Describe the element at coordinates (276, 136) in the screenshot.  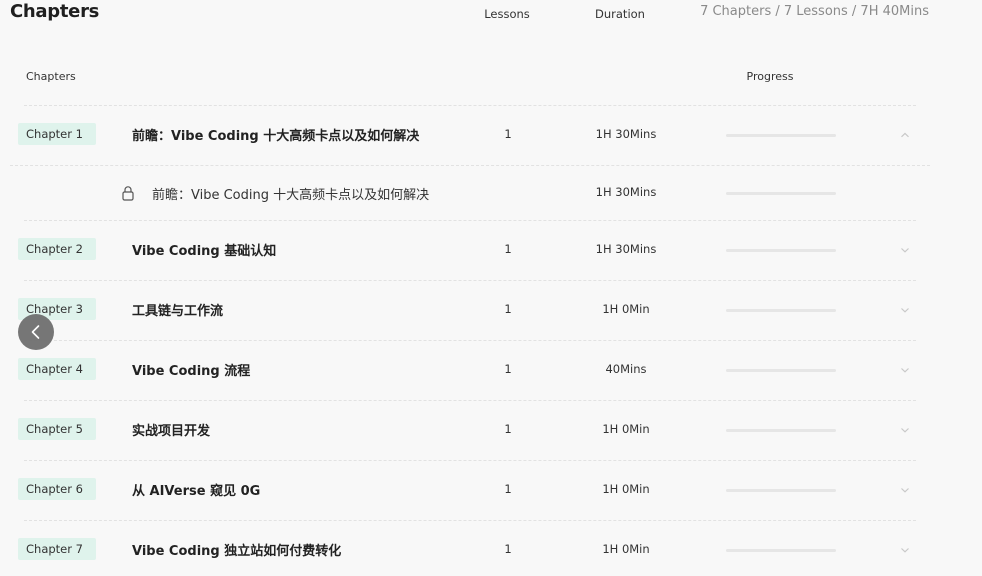
I see `chapter-title: 前瞻：Vibe Coding 十大高频卡点以及如何解决` at that location.